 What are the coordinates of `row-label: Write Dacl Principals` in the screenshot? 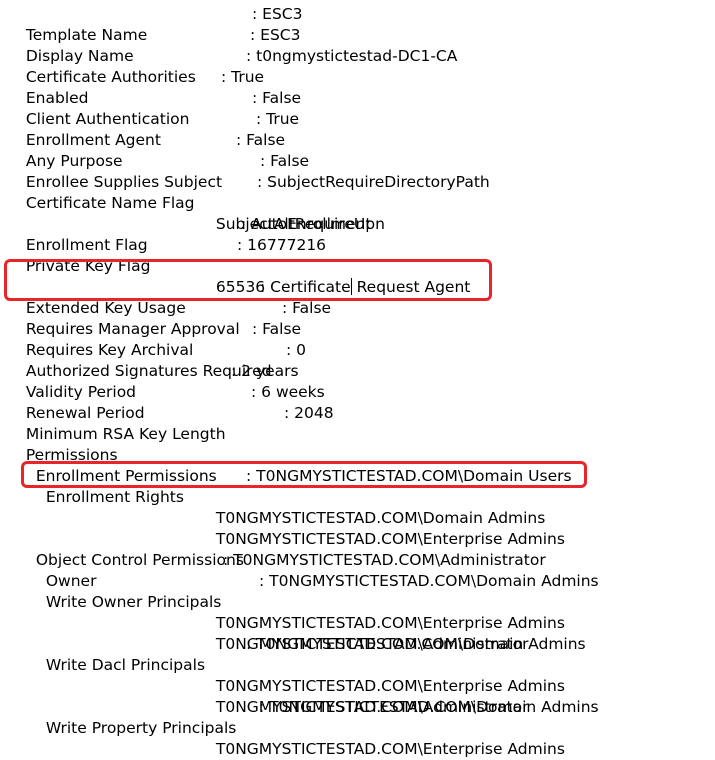 It's located at (125, 665).